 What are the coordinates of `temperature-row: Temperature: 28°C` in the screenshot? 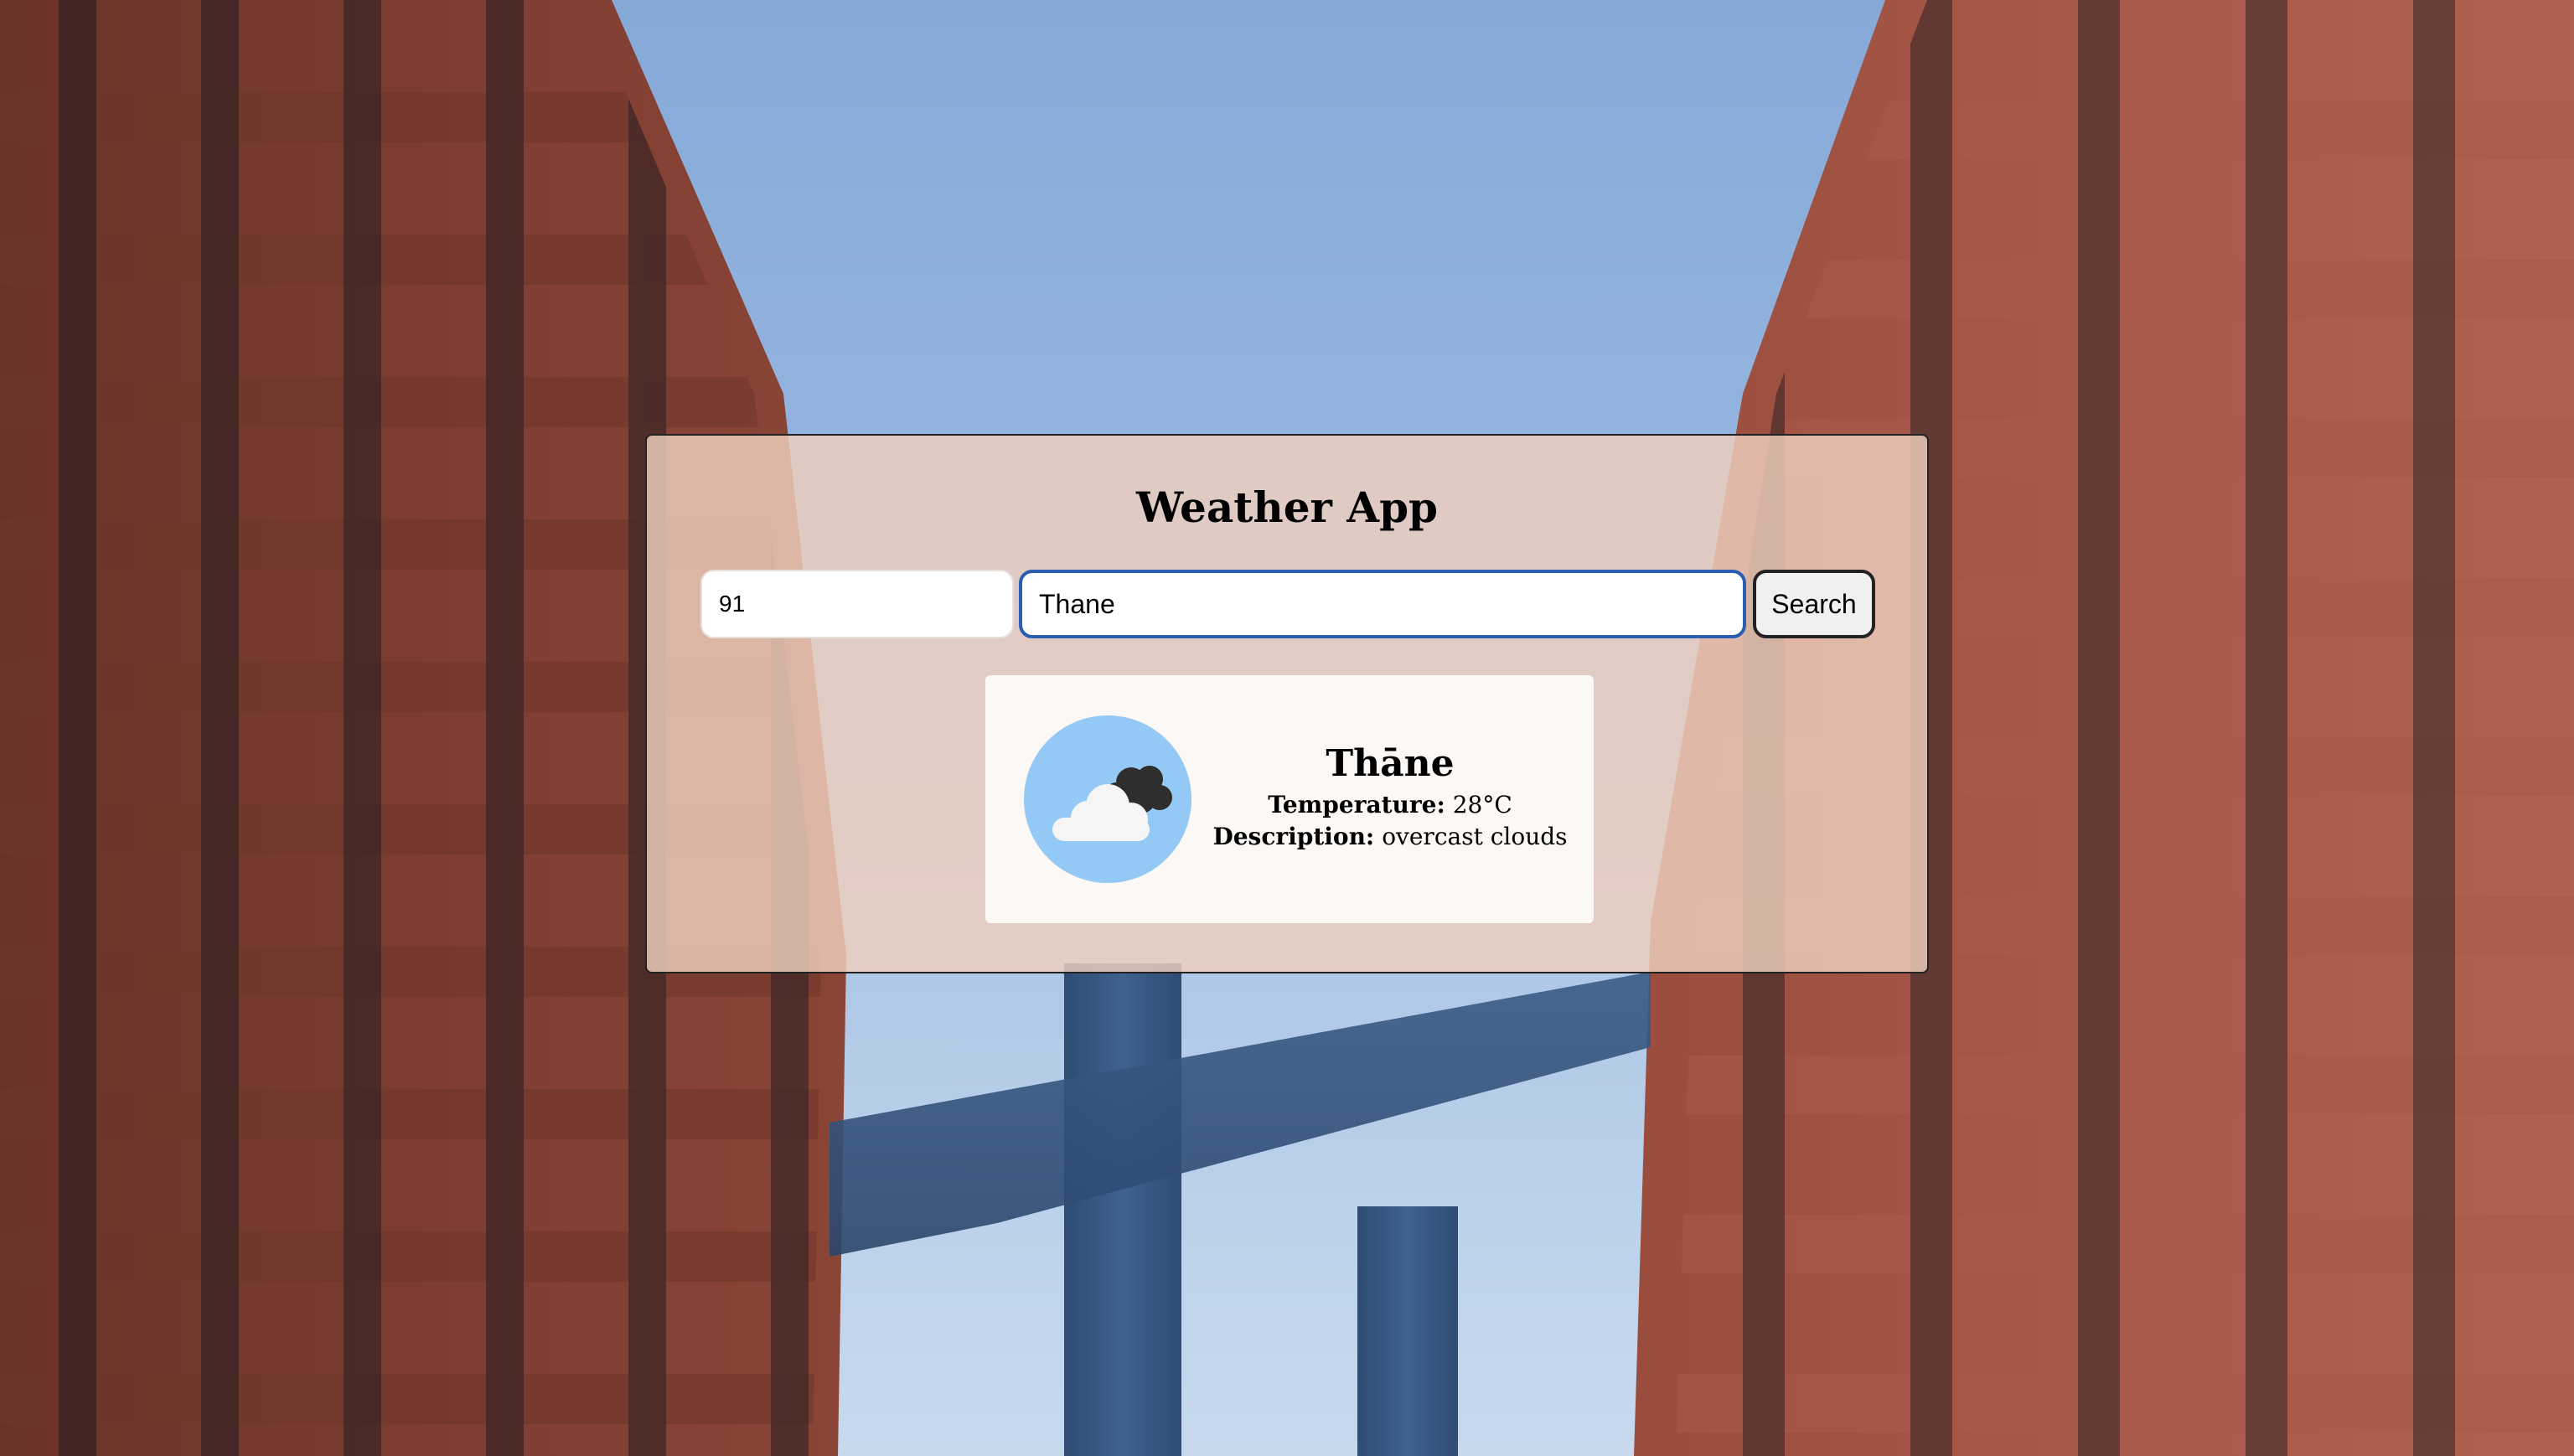 It's located at (1390, 804).